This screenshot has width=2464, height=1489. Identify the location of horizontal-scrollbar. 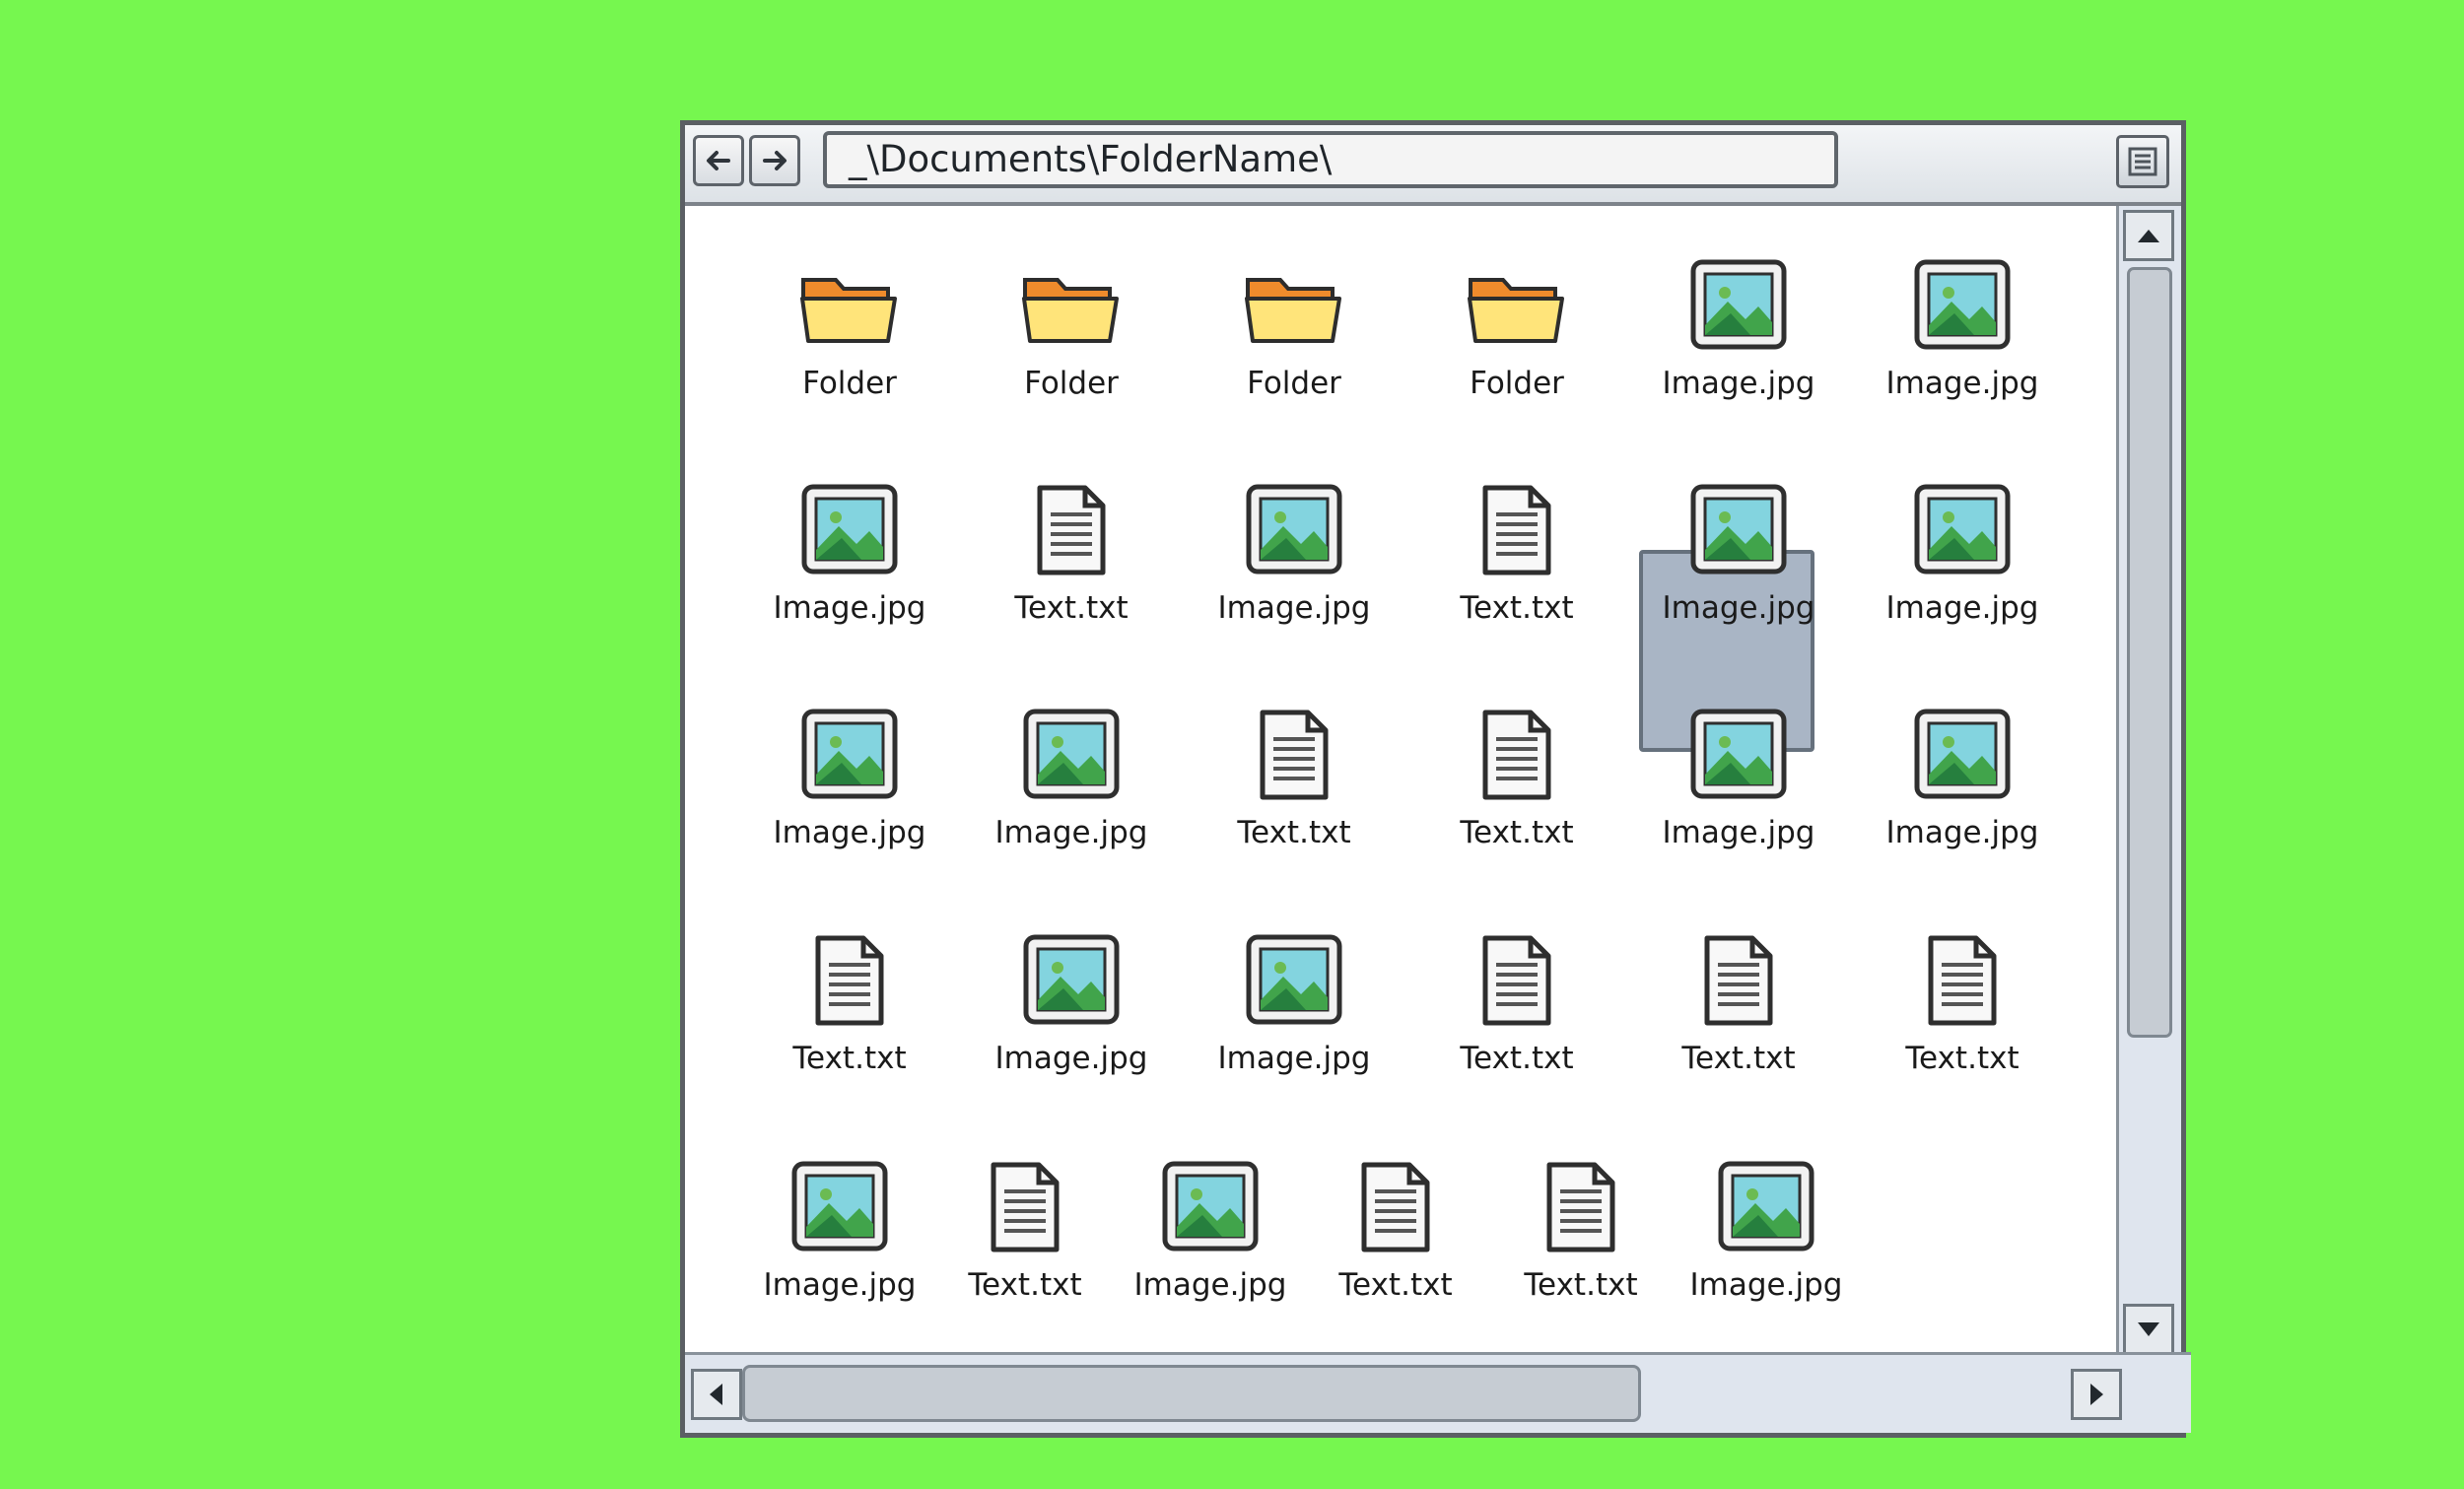
(1438, 1392).